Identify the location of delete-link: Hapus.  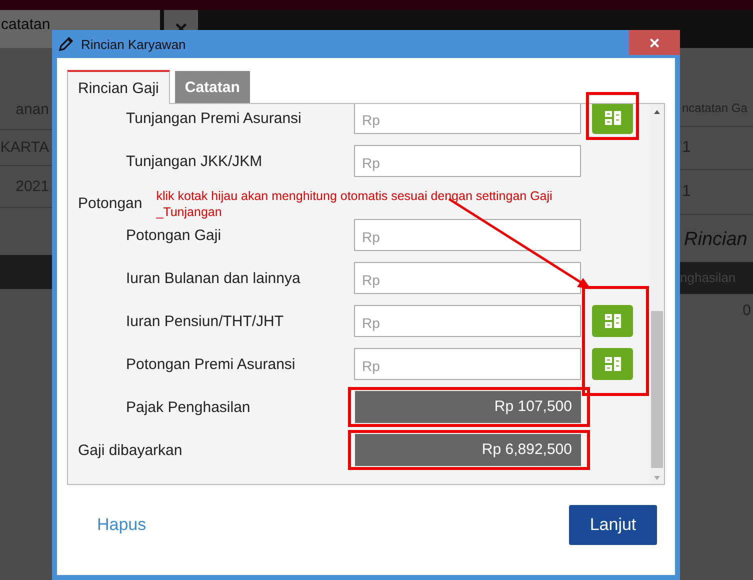
(121, 525).